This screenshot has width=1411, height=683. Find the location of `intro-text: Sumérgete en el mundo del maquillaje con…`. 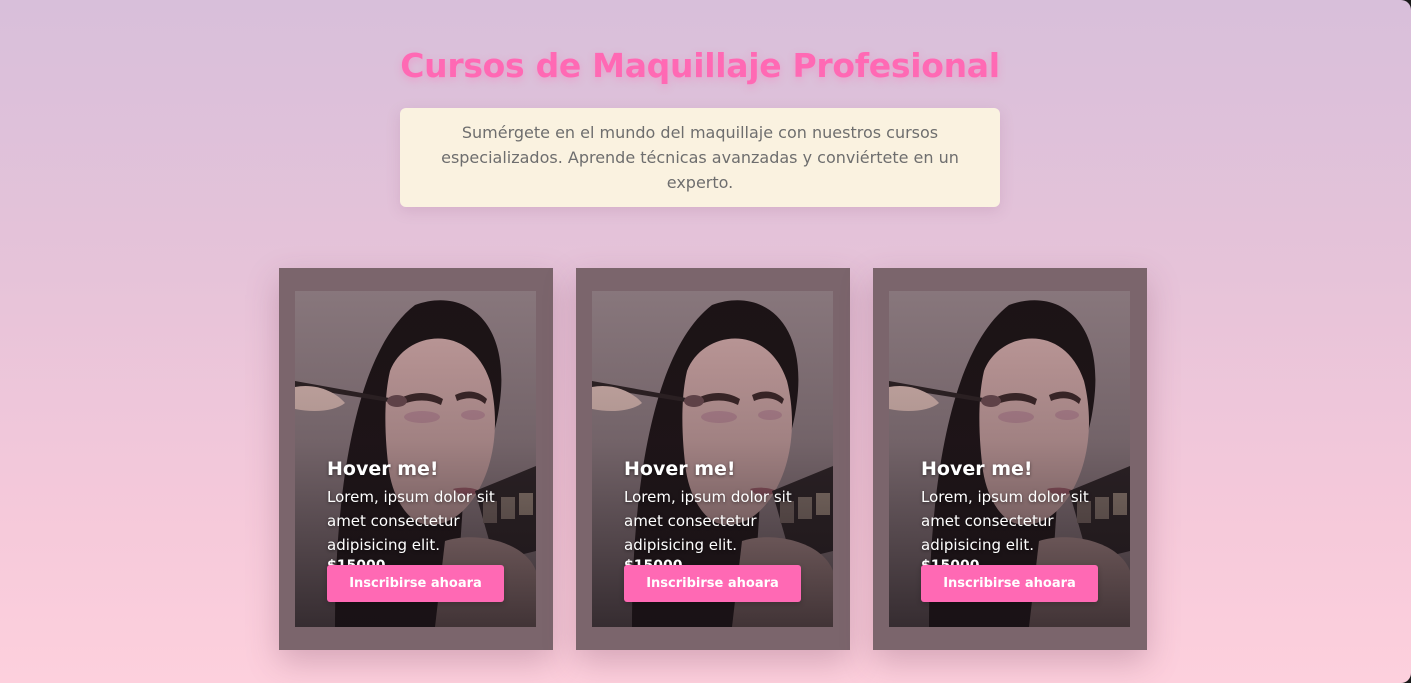

intro-text: Sumérgete en el mundo del maquillaje con… is located at coordinates (700, 157).